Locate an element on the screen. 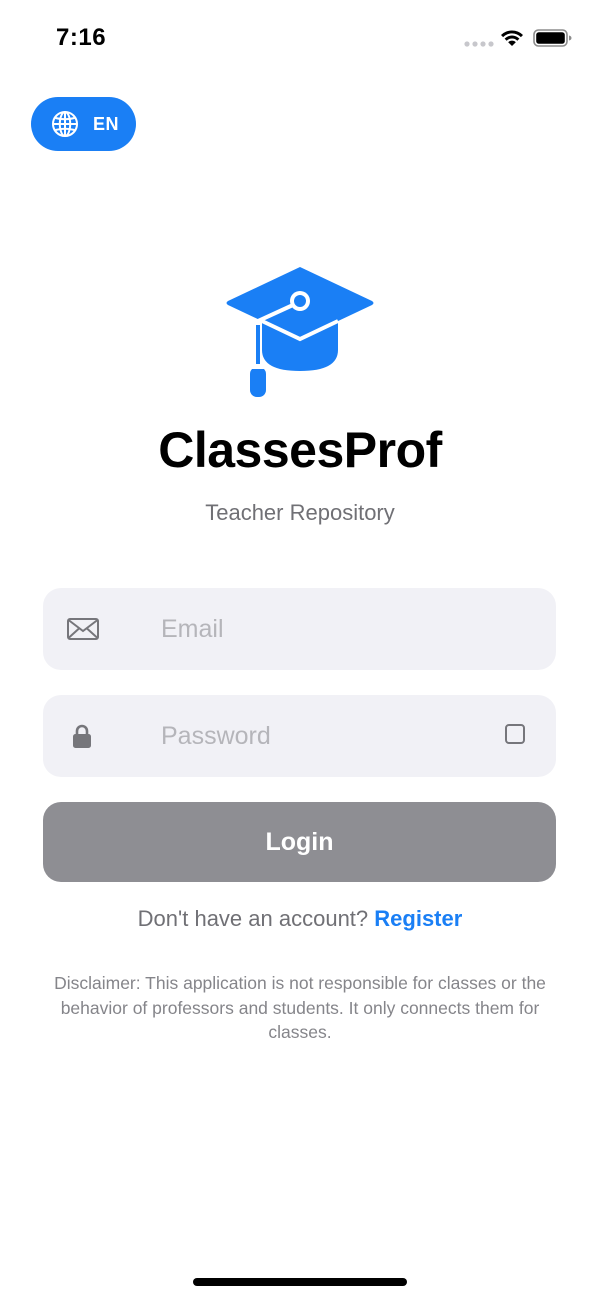  language-code: EN is located at coordinates (106, 123).